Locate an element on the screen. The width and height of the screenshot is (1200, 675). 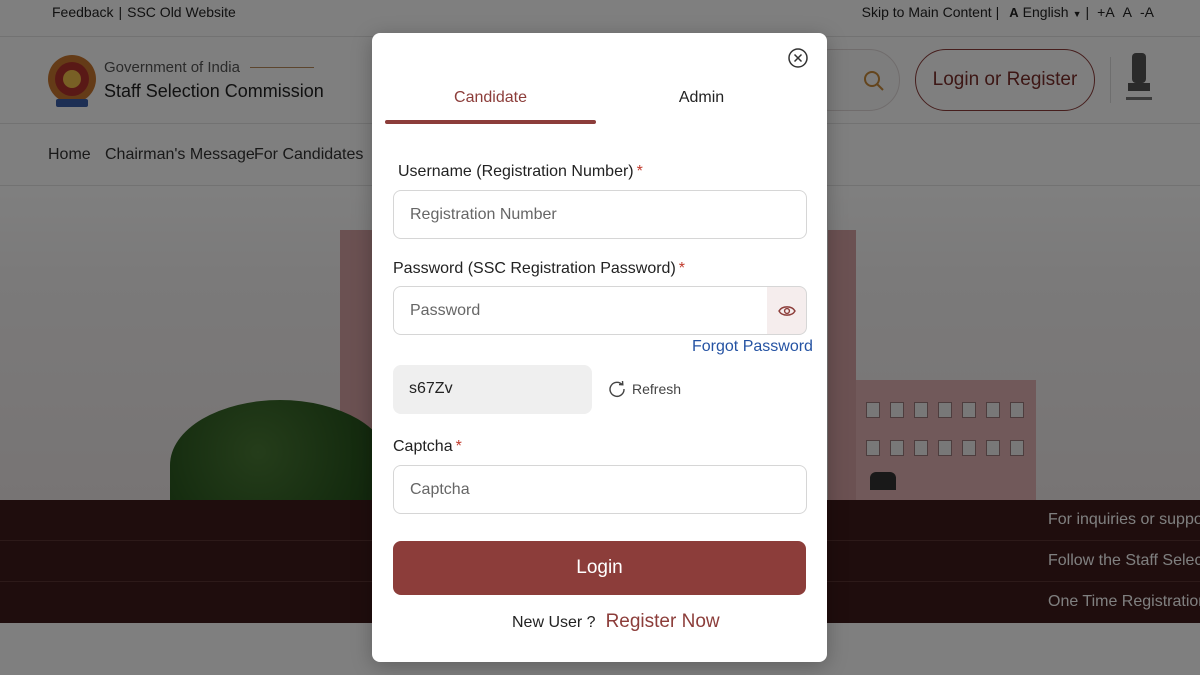
eye-icon is located at coordinates (786, 310).